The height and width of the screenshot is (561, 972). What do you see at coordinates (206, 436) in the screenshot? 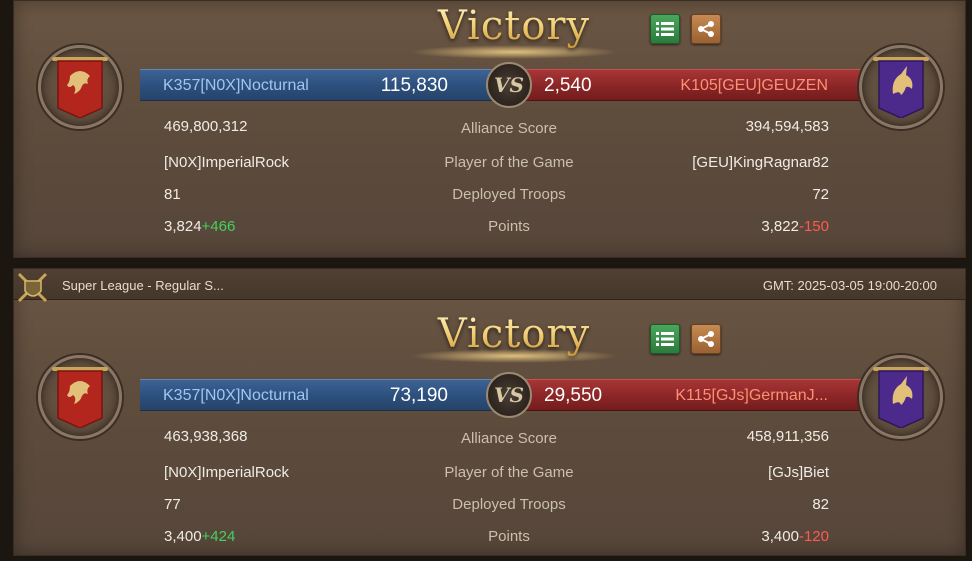
I see `left-alliance-score: 463,938,368` at bounding box center [206, 436].